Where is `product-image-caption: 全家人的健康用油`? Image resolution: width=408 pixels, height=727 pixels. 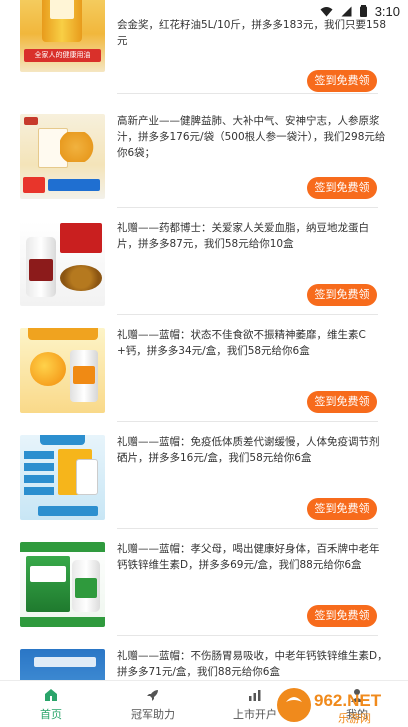 product-image-caption: 全家人的健康用油 is located at coordinates (62, 55).